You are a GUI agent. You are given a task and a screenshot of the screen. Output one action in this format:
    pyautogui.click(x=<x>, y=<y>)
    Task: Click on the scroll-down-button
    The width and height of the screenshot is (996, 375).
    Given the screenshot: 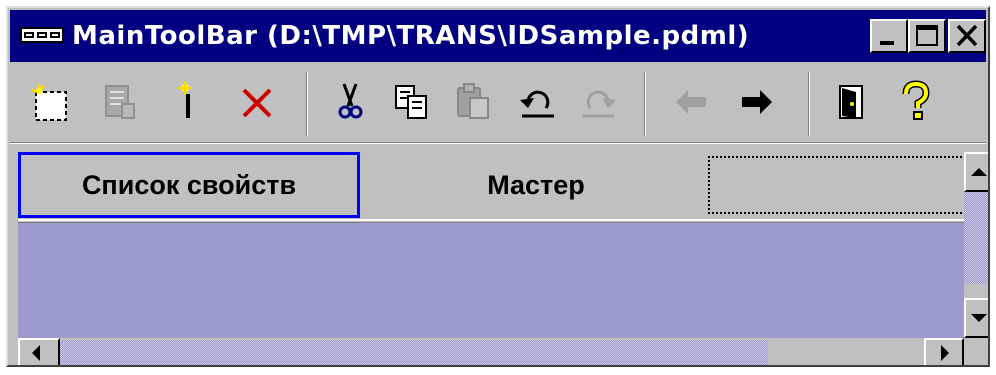 What is the action you would take?
    pyautogui.click(x=976, y=318)
    